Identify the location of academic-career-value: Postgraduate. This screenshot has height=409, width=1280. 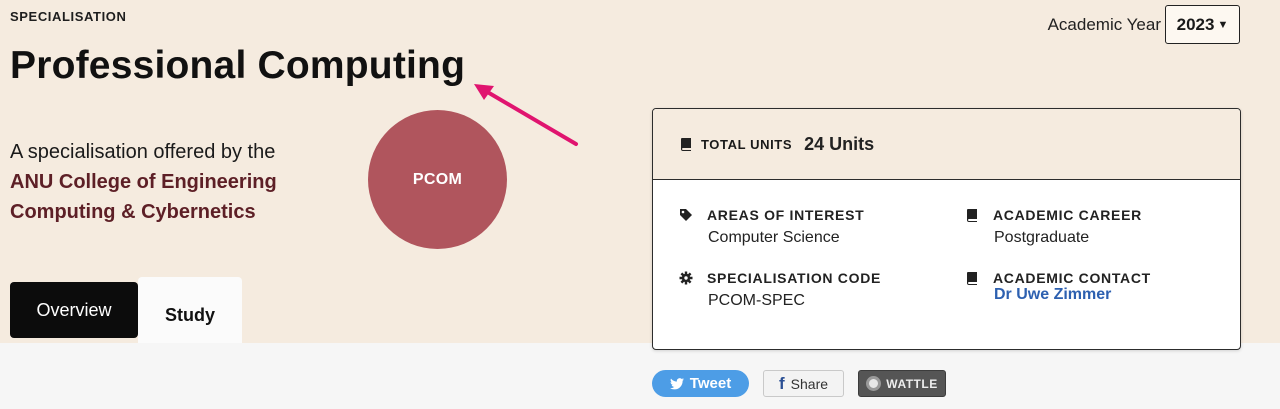
(1042, 237).